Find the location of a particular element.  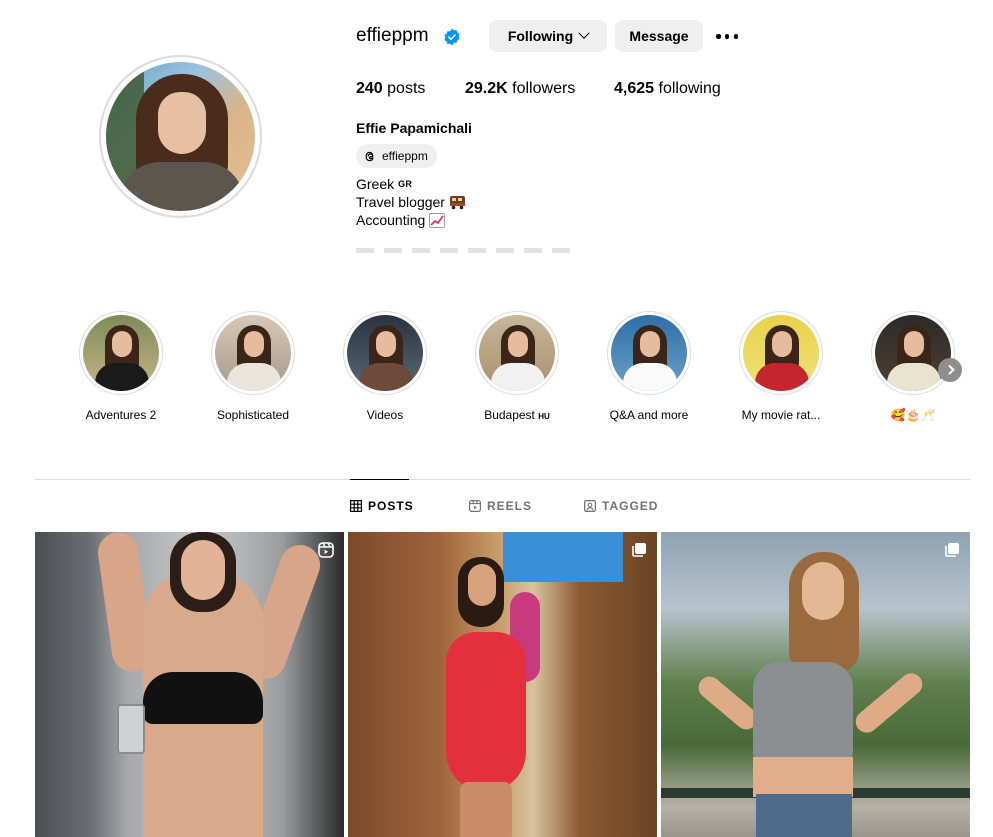

posts-count: 240 is located at coordinates (369, 88).